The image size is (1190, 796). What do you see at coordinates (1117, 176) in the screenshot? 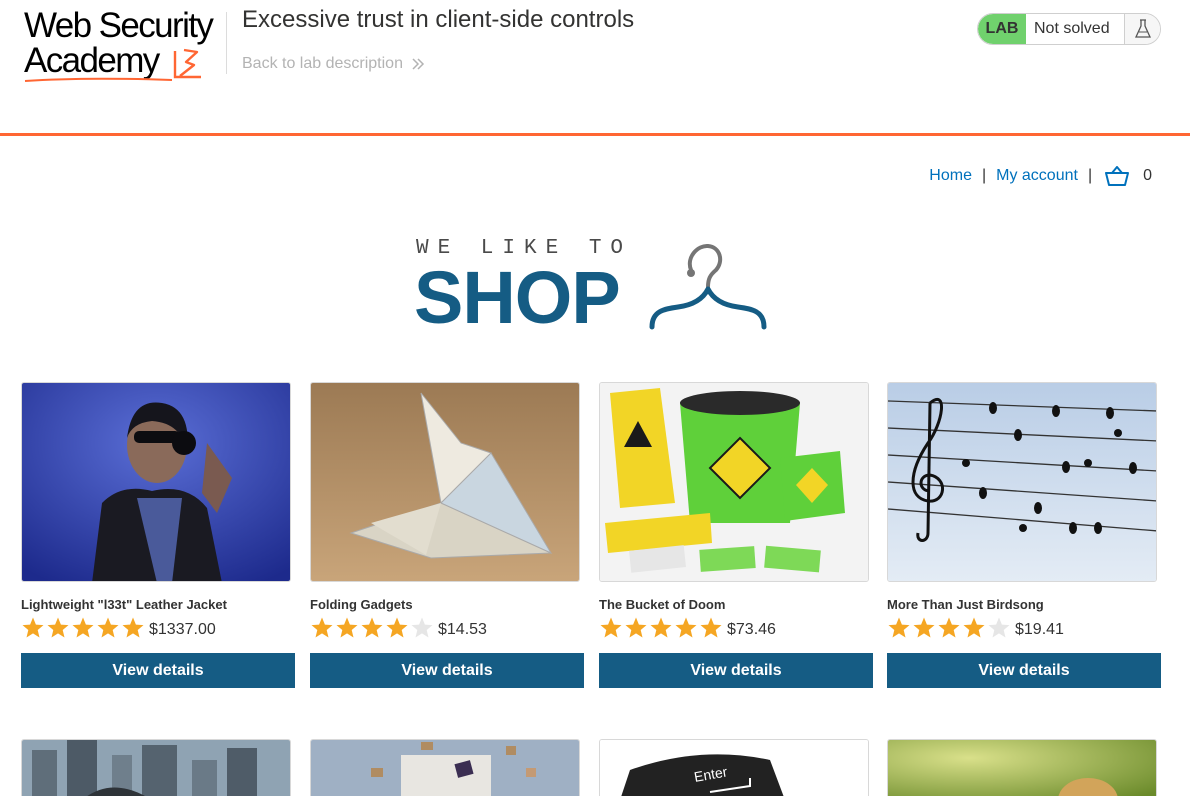
I see `basket-icon` at bounding box center [1117, 176].